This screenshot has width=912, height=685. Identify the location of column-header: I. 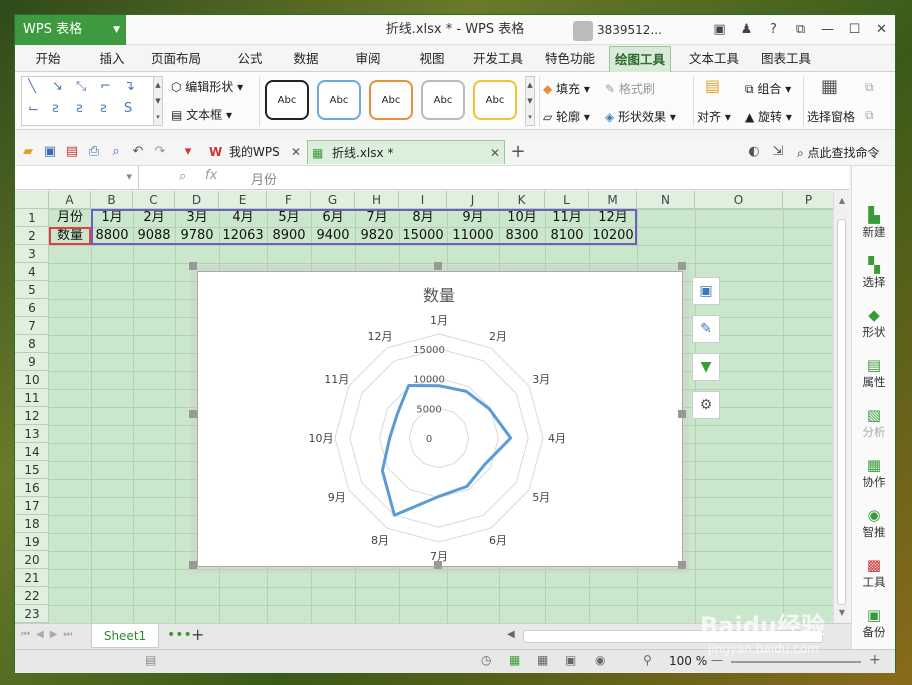
(423, 200).